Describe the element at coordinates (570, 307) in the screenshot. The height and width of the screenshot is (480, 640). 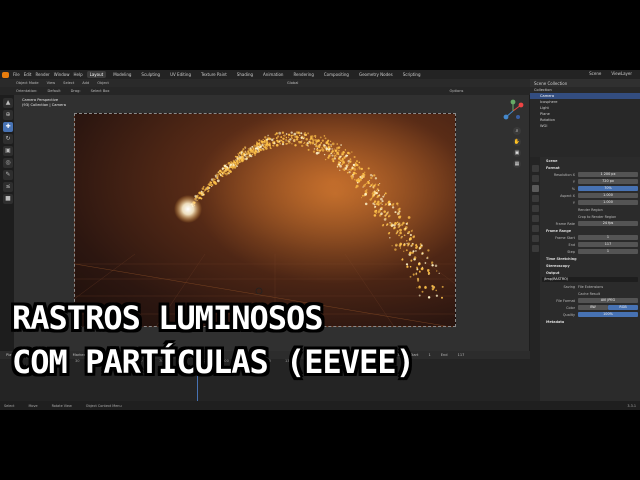
I see `color-label: Color` at that location.